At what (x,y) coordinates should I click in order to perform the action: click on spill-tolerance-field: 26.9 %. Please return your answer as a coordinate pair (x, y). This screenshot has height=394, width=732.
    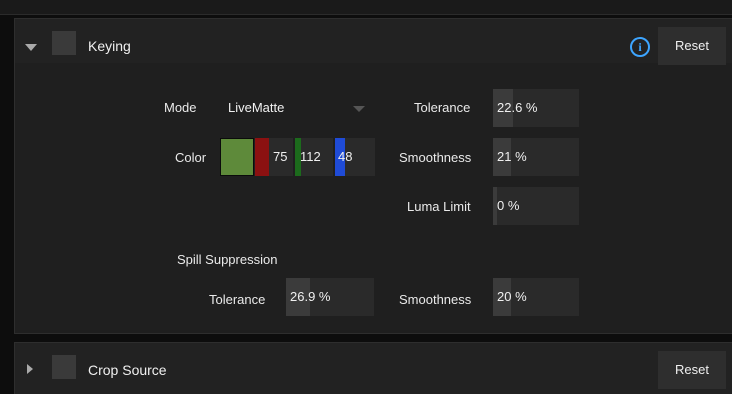
    Looking at the image, I should click on (330, 297).